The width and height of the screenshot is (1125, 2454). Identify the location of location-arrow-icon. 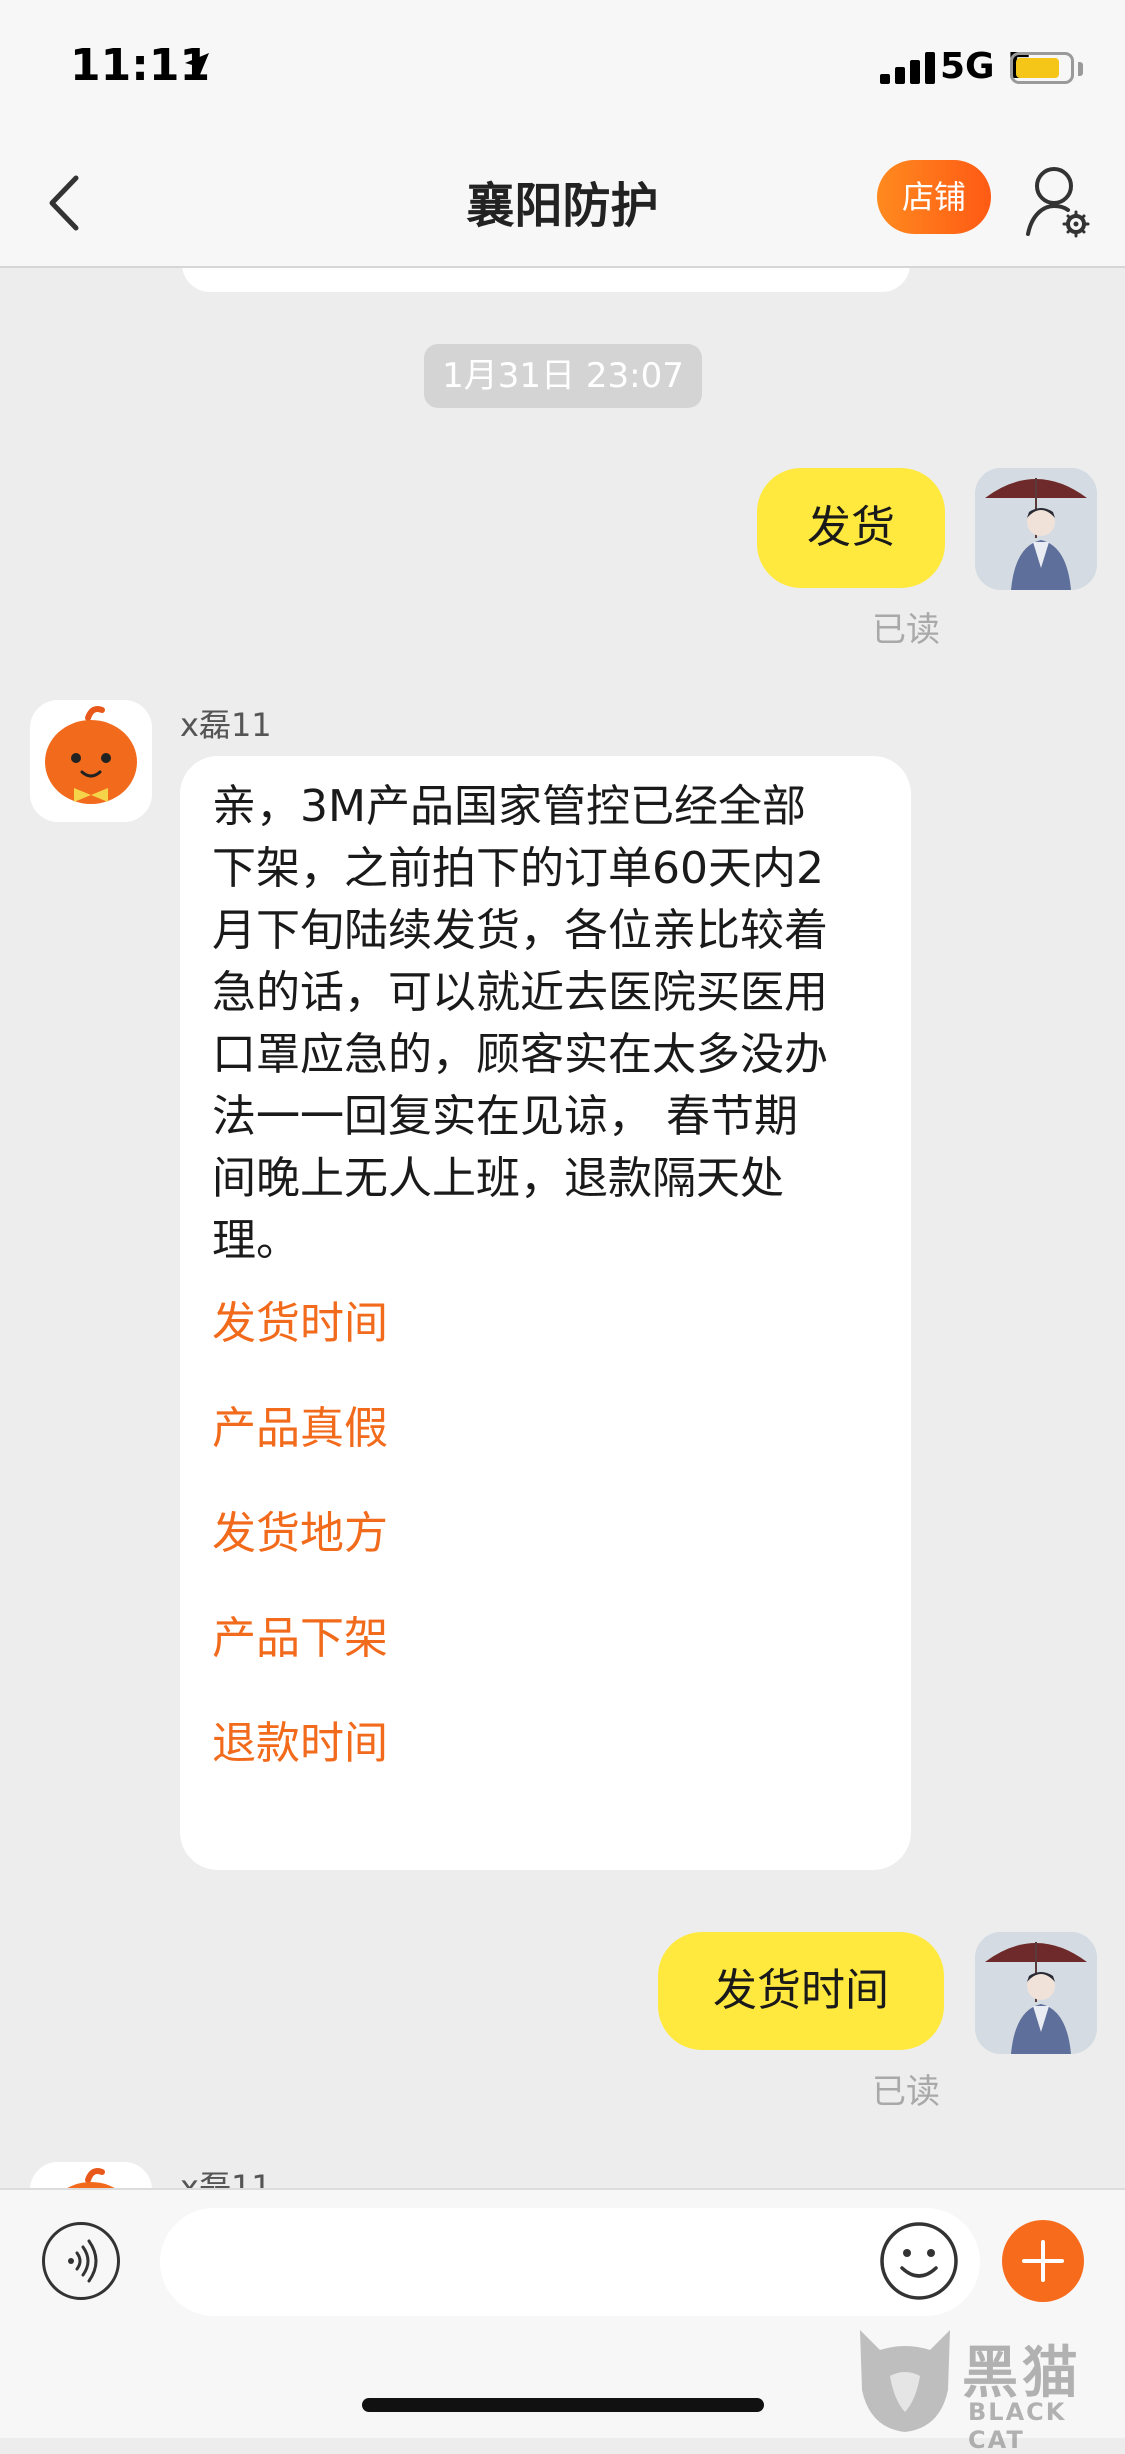
(197, 65).